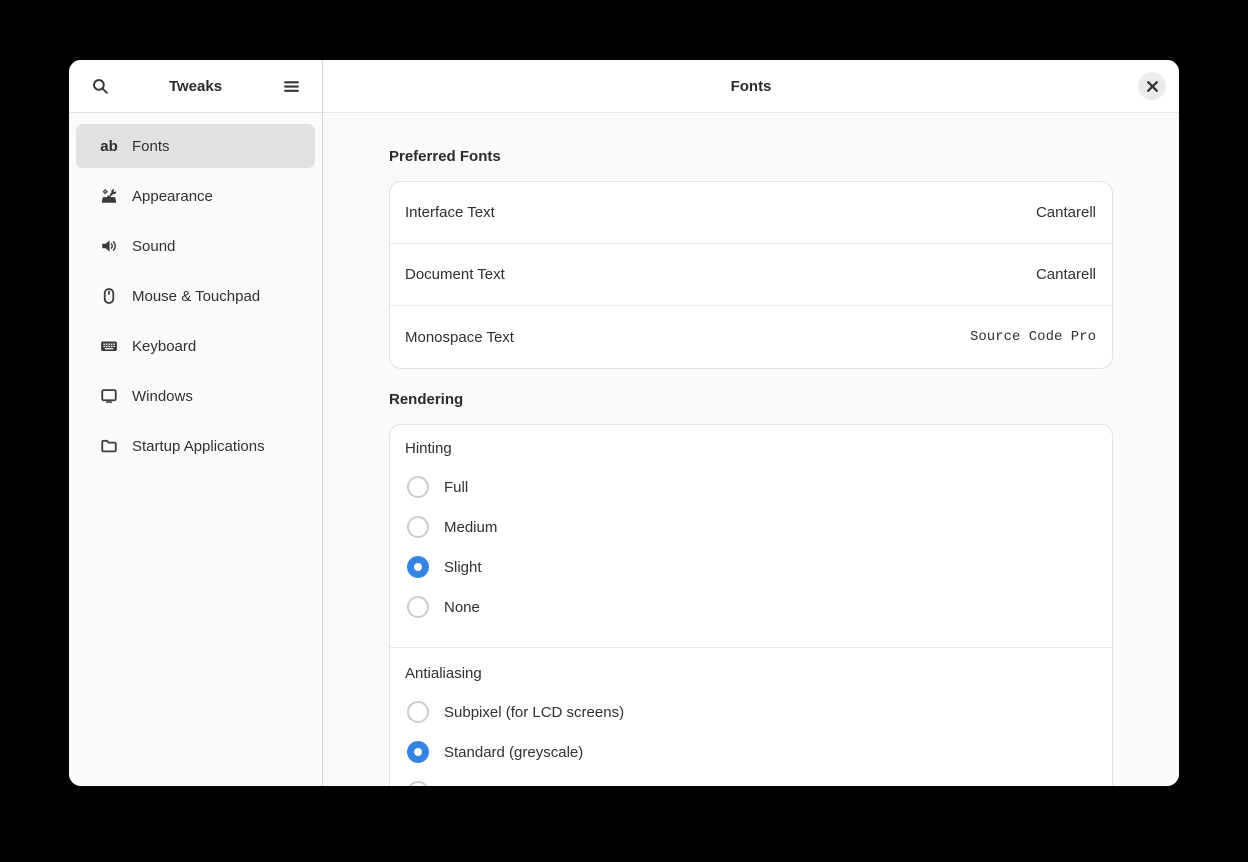 The height and width of the screenshot is (862, 1248). What do you see at coordinates (291, 86) in the screenshot?
I see `hamburger-menu-icon` at bounding box center [291, 86].